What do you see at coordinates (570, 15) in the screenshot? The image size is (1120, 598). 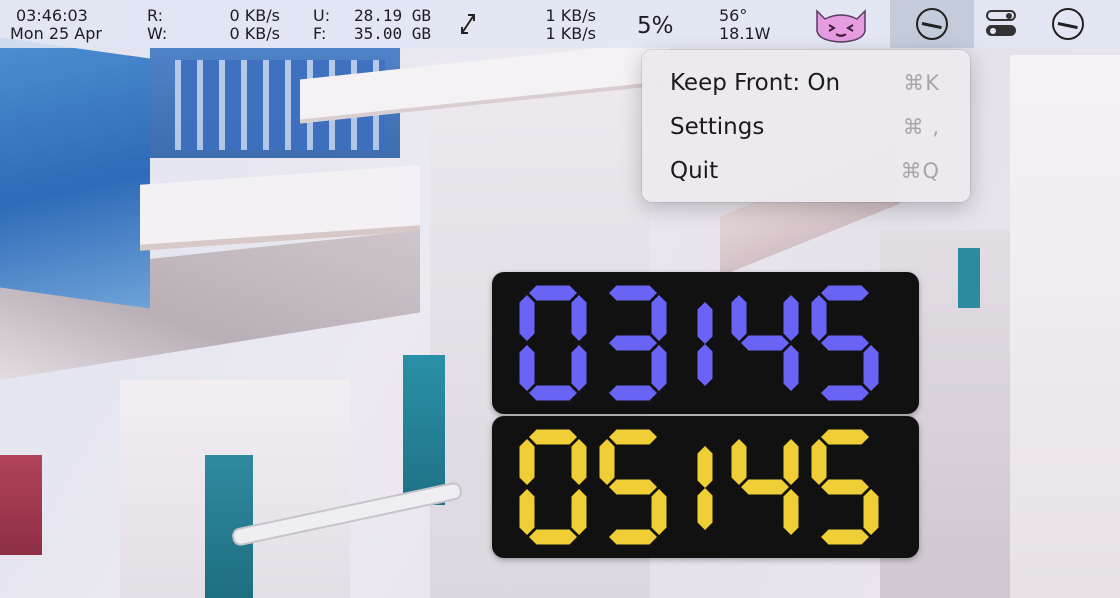 I see `upload-rate: 1 KB/s` at bounding box center [570, 15].